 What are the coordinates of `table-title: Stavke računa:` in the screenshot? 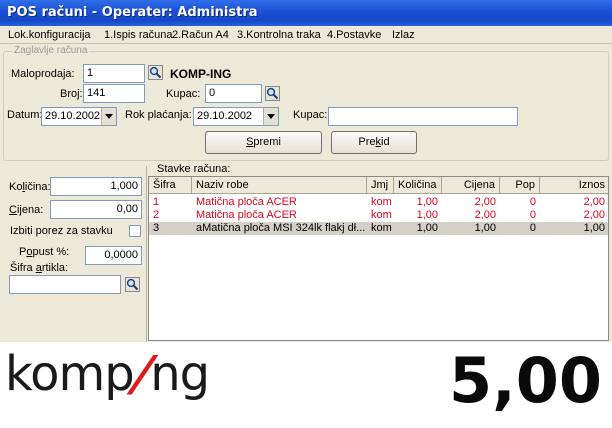 It's located at (194, 169).